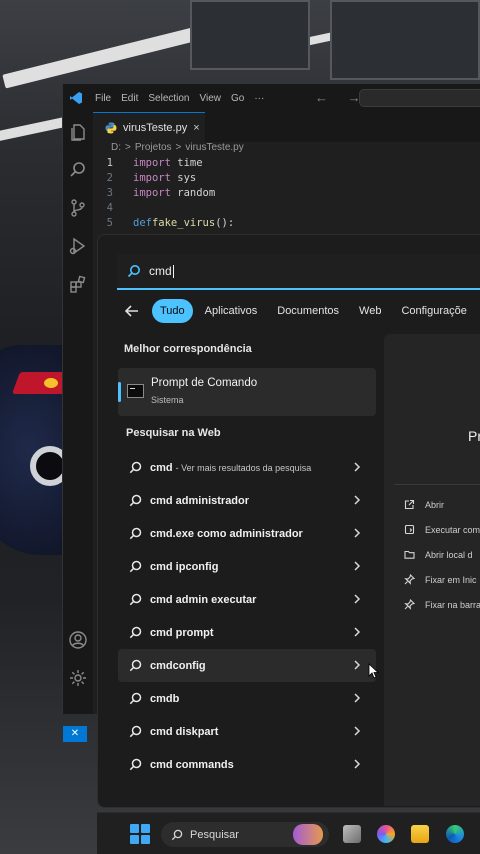 The width and height of the screenshot is (480, 854). I want to click on web-result-item: cmd diskpart, so click(247, 731).